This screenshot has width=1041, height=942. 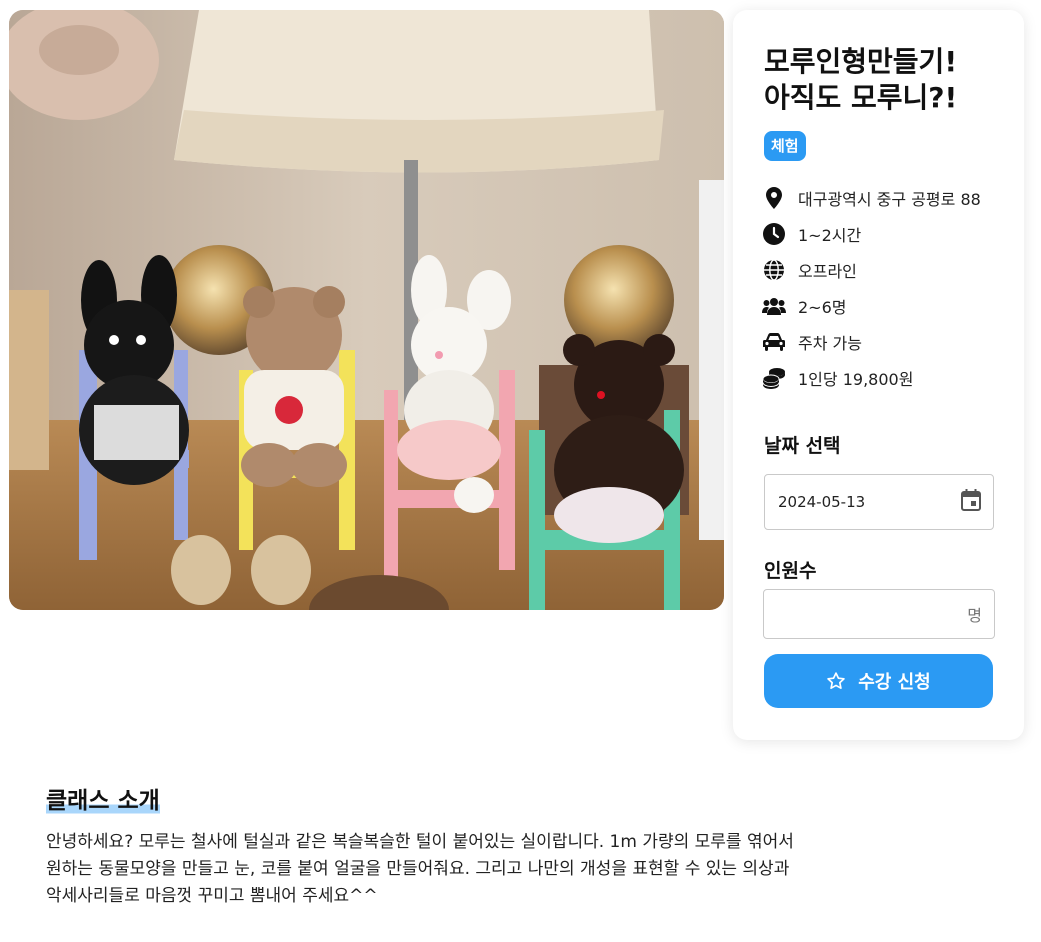 What do you see at coordinates (856, 379) in the screenshot?
I see `info-price-text: 1인당 19,800원` at bounding box center [856, 379].